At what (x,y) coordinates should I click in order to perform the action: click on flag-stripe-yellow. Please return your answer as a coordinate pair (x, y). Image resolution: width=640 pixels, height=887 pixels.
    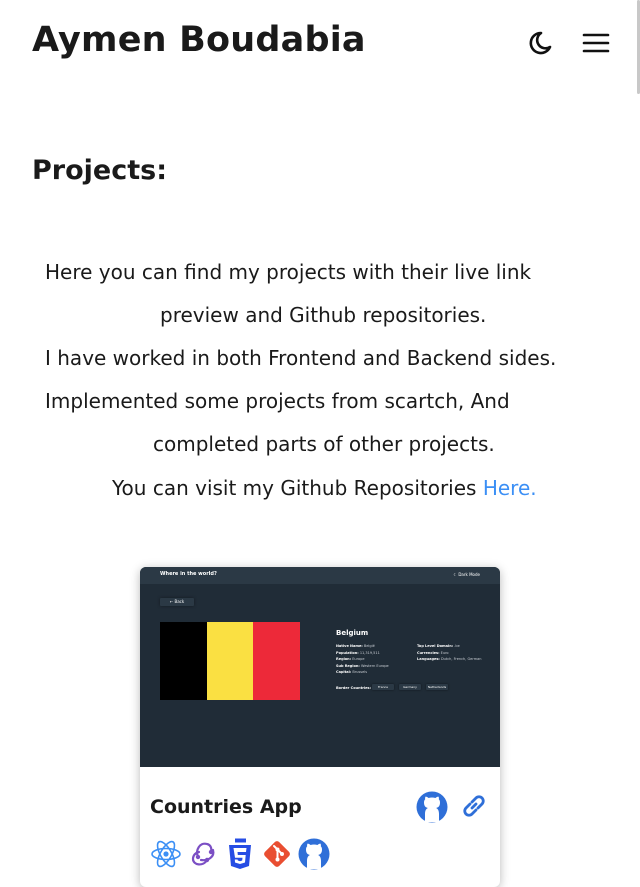
    Looking at the image, I should click on (230, 661).